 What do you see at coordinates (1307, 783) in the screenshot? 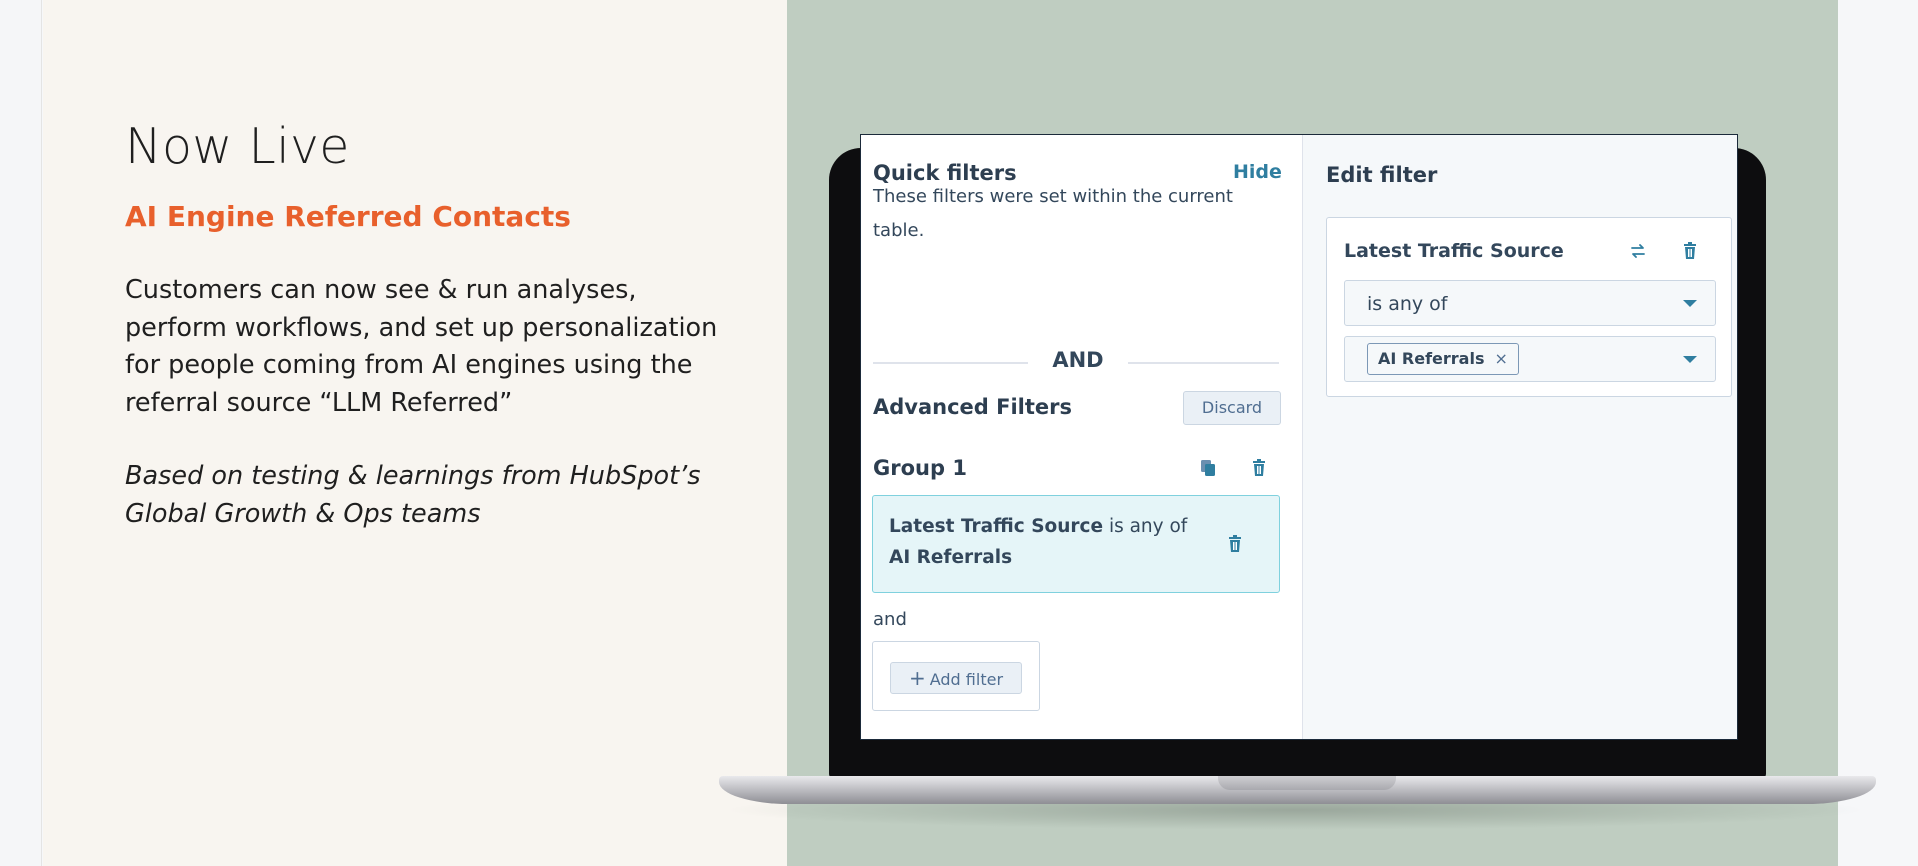
I see `laptop-notch` at bounding box center [1307, 783].